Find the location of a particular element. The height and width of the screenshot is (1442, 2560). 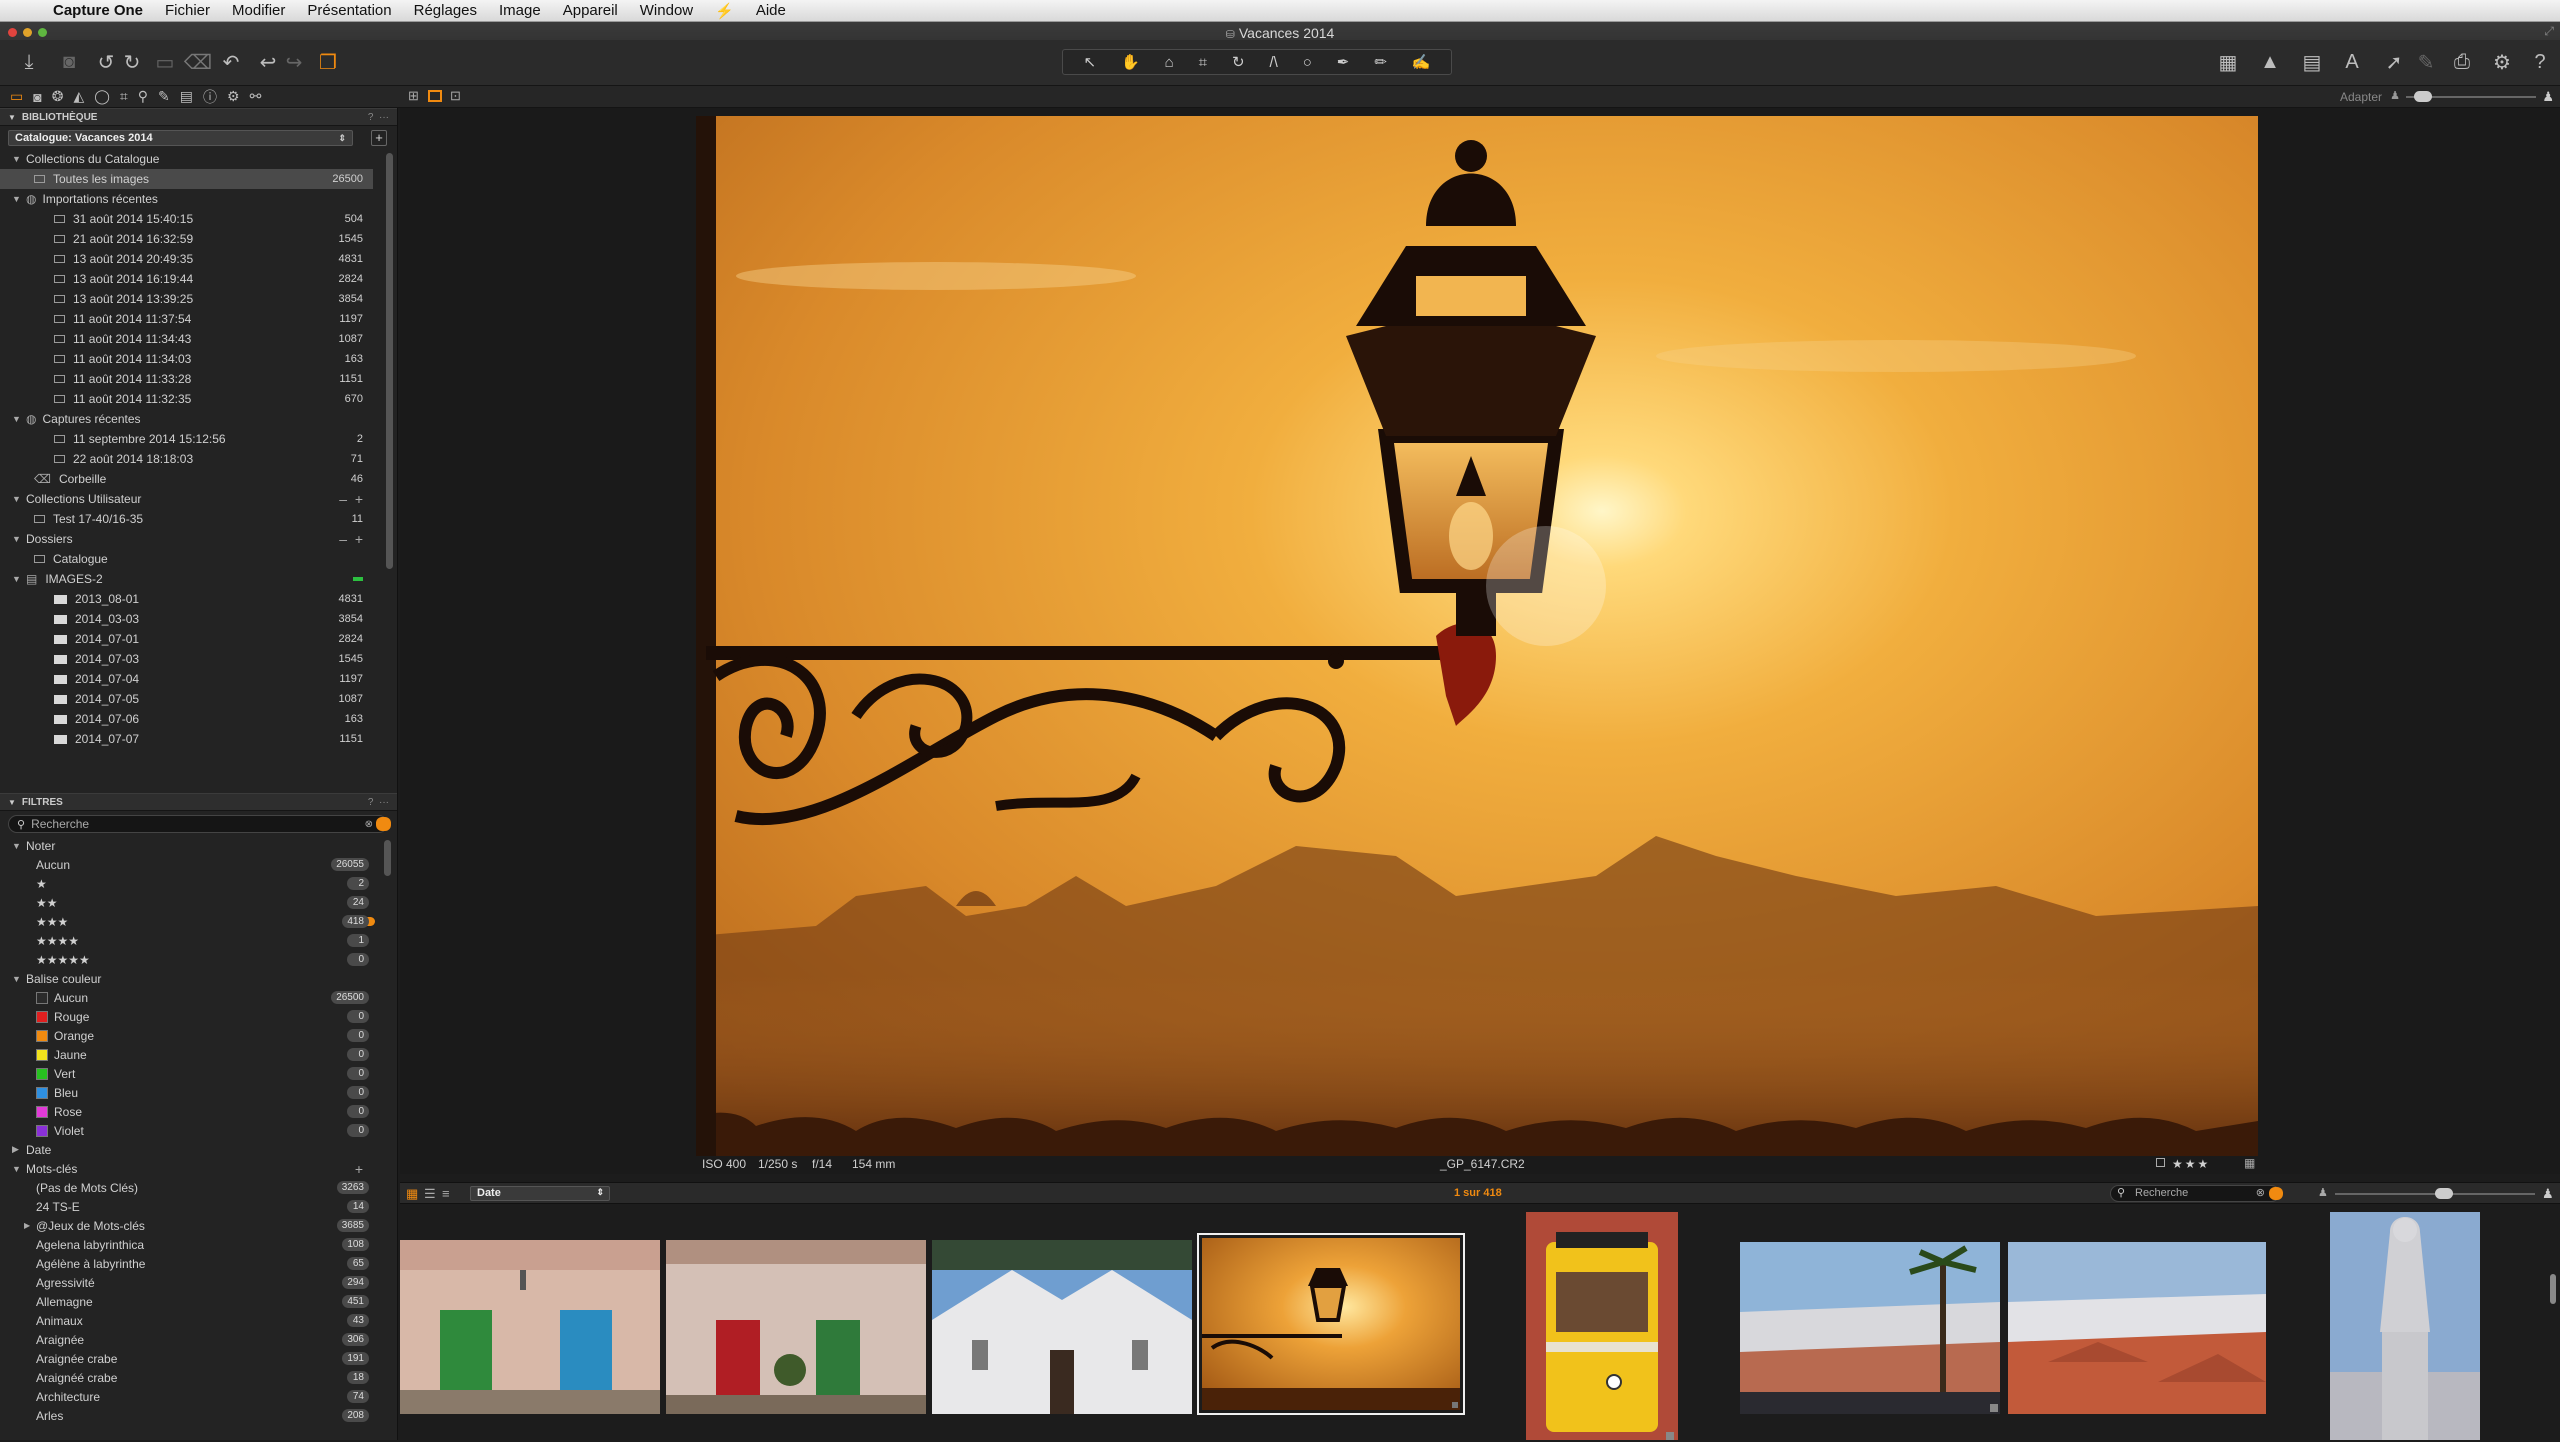

color-tab-icon: ❂ is located at coordinates (58, 96).